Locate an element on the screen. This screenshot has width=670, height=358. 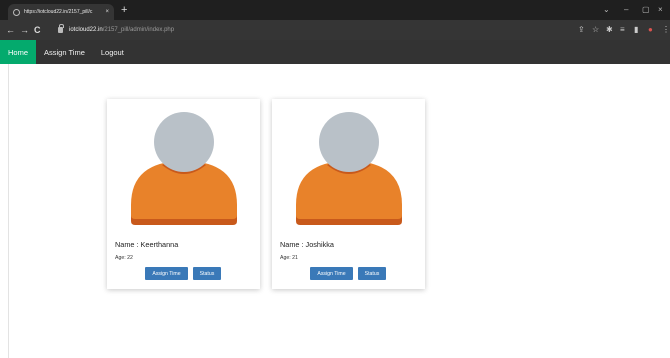
tab-title: https://iotcloud22.in/2157_pill/c is located at coordinates (58, 12).